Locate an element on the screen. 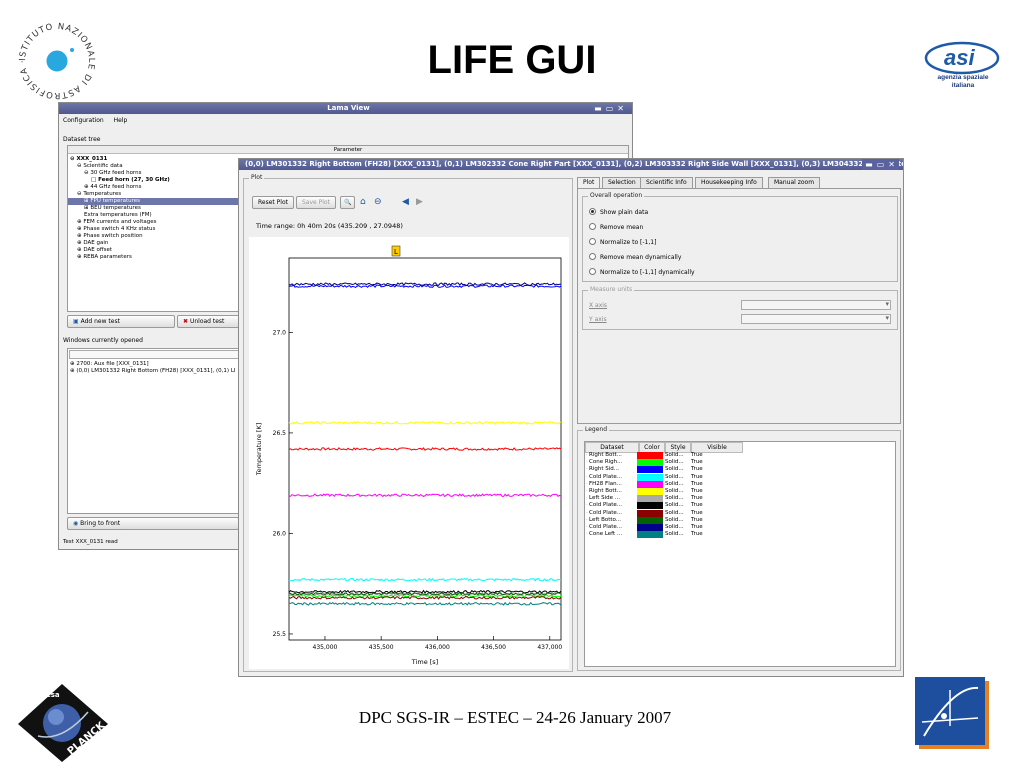 The image size is (1024, 768). tree-node: ⊖ Temperatures is located at coordinates (99, 194).